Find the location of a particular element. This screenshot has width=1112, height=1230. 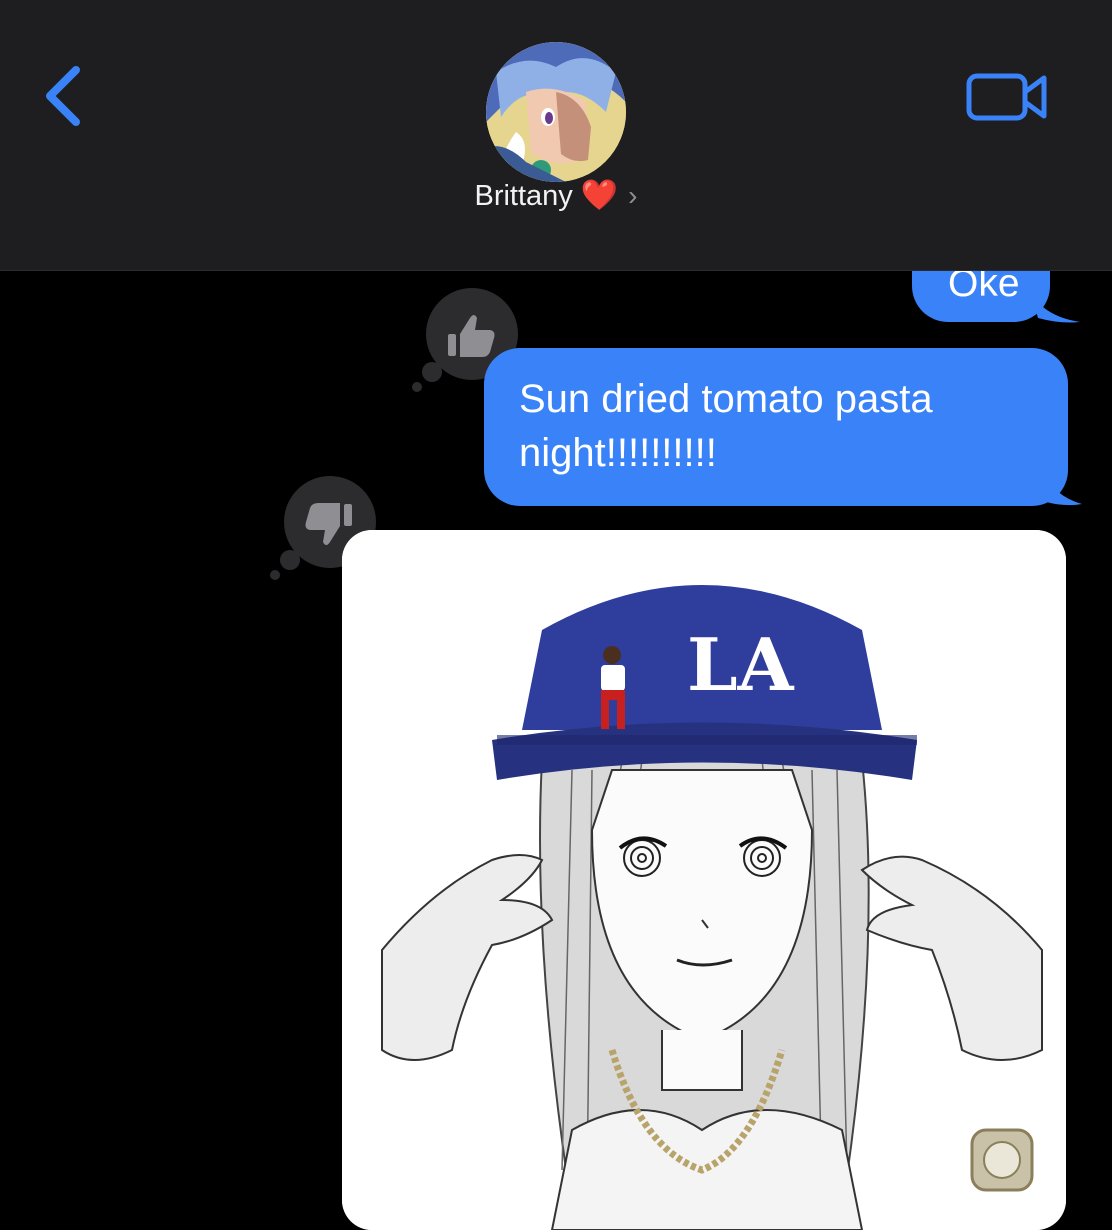

facetime-button is located at coordinates (1007, 96).